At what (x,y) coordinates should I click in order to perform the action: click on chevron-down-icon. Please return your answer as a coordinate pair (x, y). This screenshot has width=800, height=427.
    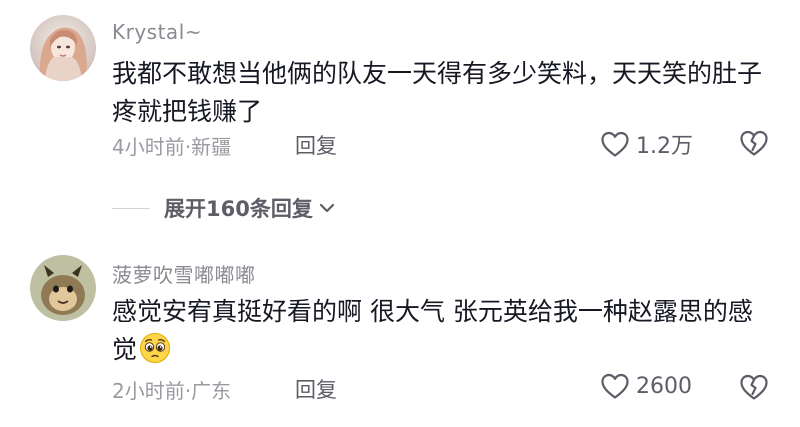
    Looking at the image, I should click on (326, 208).